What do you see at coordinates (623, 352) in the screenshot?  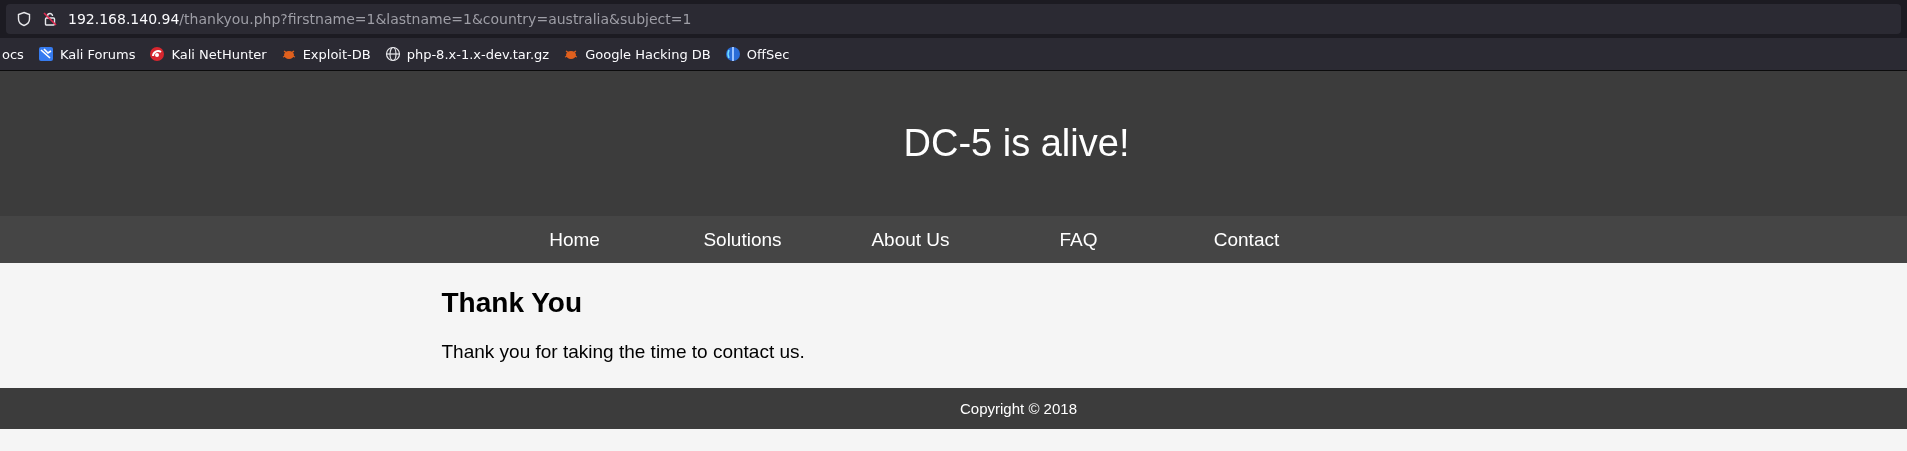 I see `message-text: Thank you for taking the time to contact us.` at bounding box center [623, 352].